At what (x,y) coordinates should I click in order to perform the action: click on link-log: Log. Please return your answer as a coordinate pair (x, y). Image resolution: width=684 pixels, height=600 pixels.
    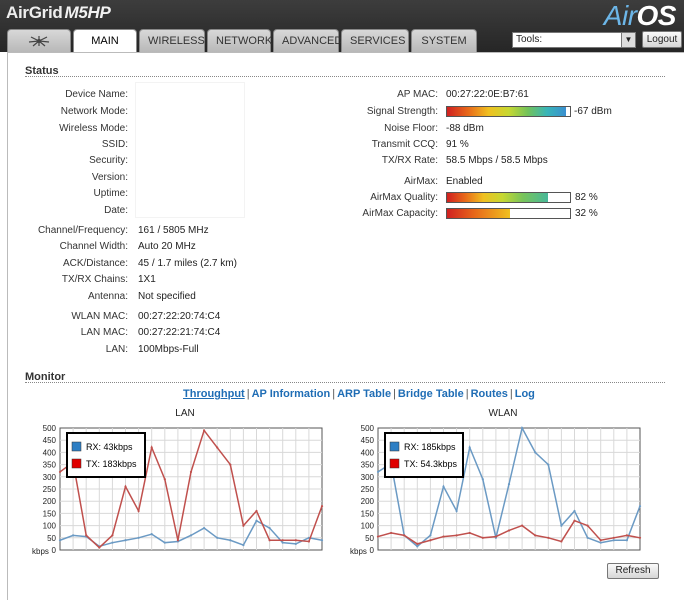
    Looking at the image, I should click on (525, 394).